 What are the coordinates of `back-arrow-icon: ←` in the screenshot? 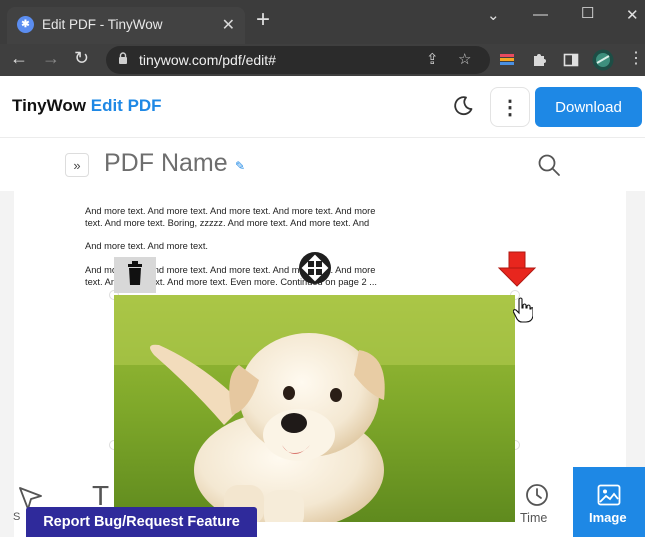 It's located at (19, 58).